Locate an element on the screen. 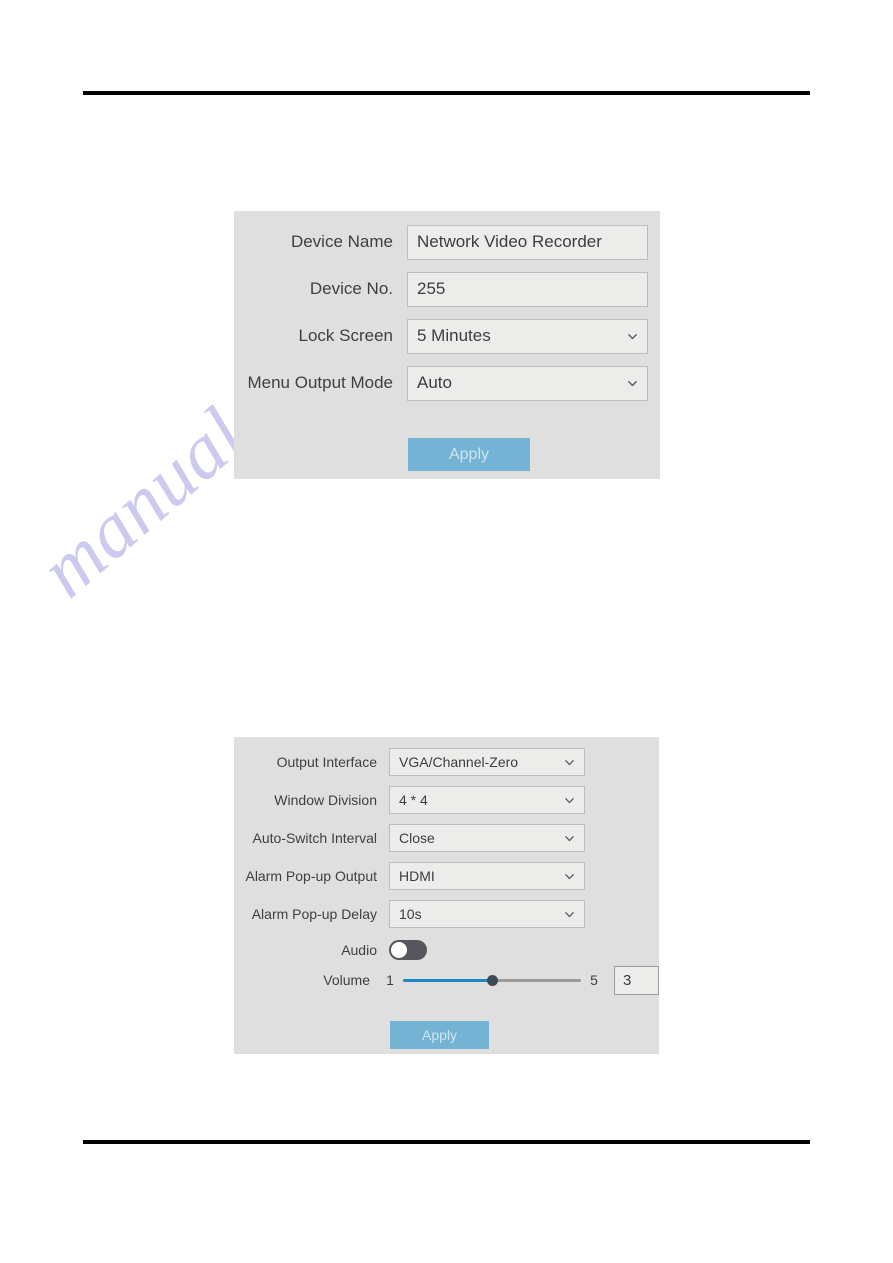 The width and height of the screenshot is (893, 1263). output-interface-label: Output Interface is located at coordinates (326, 762).